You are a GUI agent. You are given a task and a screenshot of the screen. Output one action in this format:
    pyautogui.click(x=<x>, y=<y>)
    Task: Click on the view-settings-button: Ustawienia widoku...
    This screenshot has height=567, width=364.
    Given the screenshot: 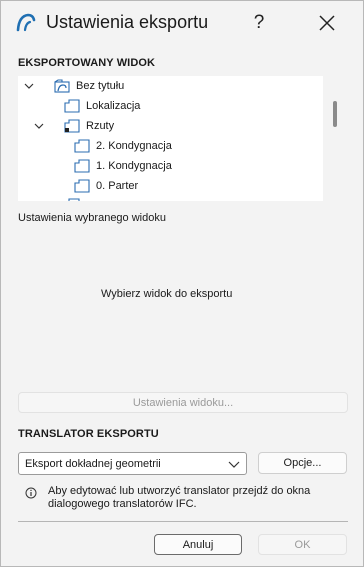 What is the action you would take?
    pyautogui.click(x=183, y=402)
    